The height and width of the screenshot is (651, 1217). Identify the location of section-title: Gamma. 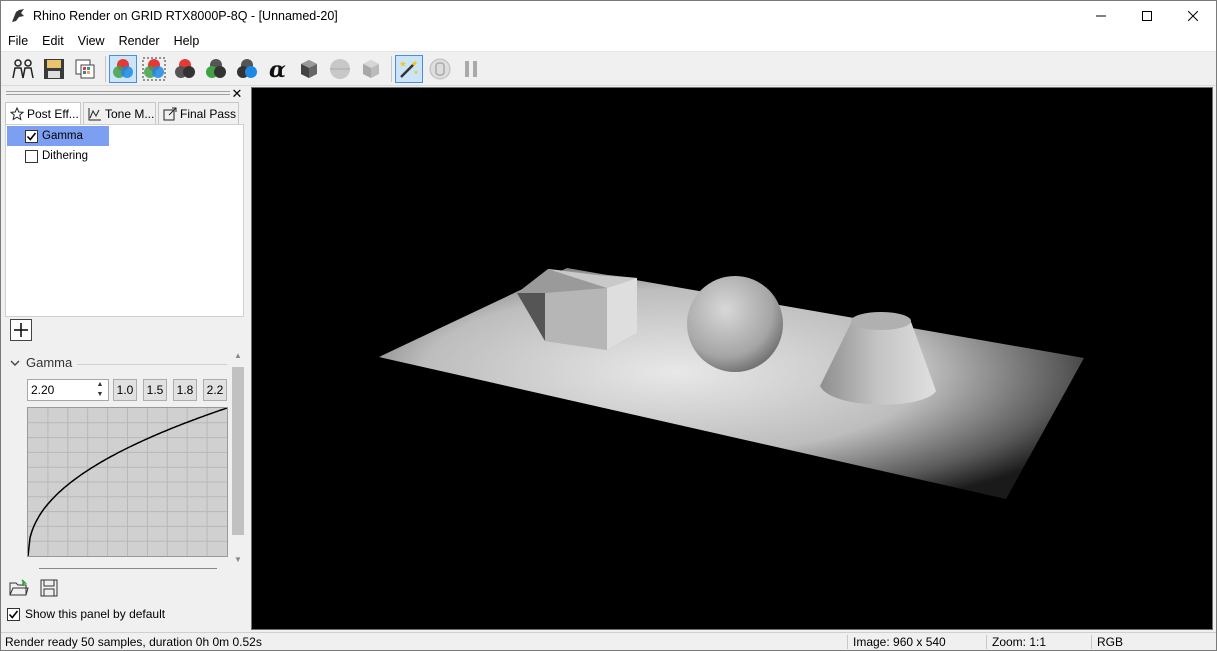
(49, 362).